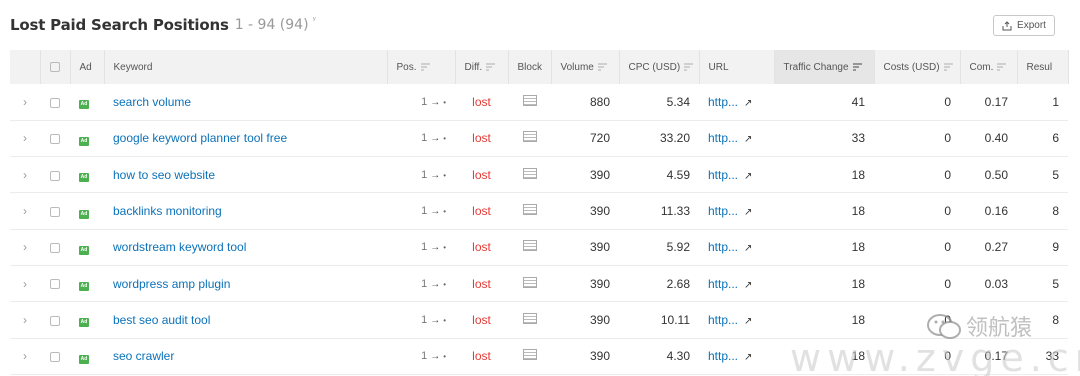 This screenshot has height=376, width=1080. Describe the element at coordinates (858, 101) in the screenshot. I see `traffic-change-value: 41` at that location.